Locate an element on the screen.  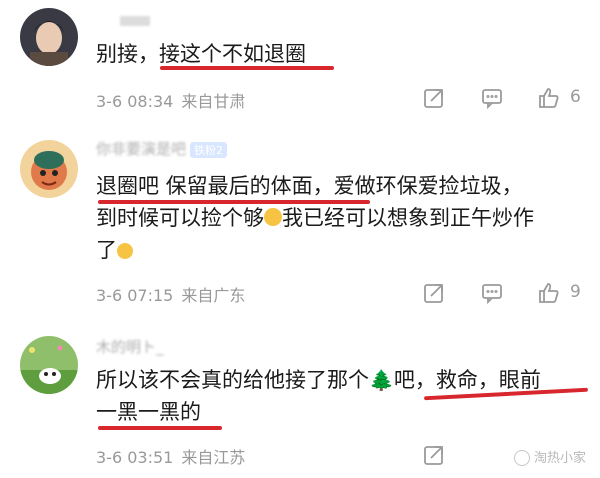
comment-line: 退圈吧 保留最后的体面，爱做环保爱捡垃圾， is located at coordinates (309, 186).